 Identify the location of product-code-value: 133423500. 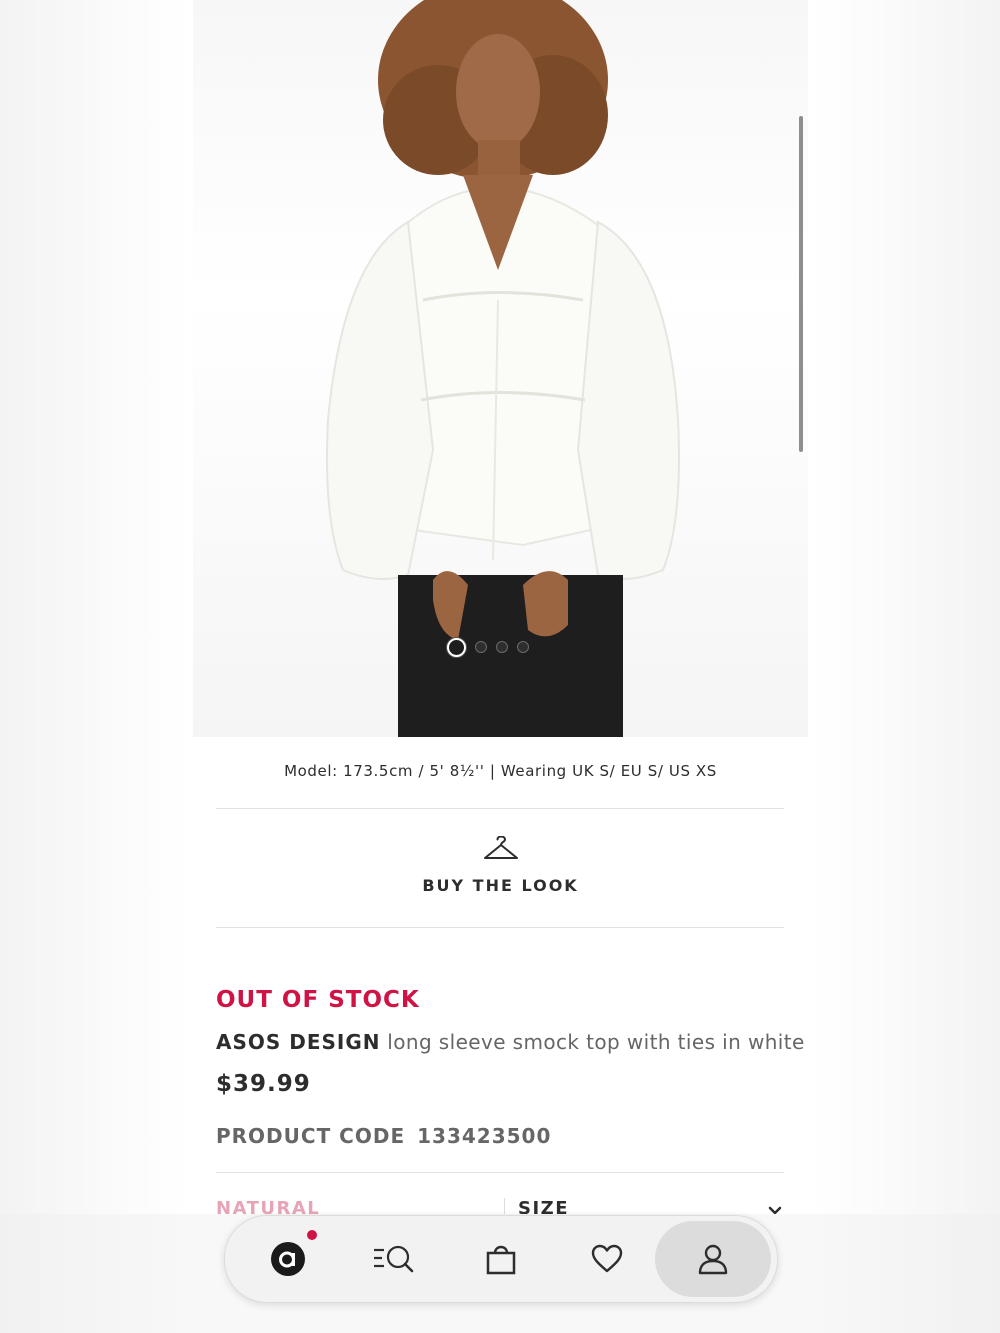
(484, 1136).